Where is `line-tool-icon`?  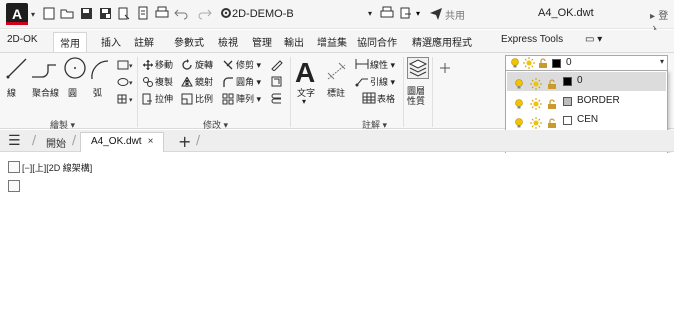 line-tool-icon is located at coordinates (17, 68).